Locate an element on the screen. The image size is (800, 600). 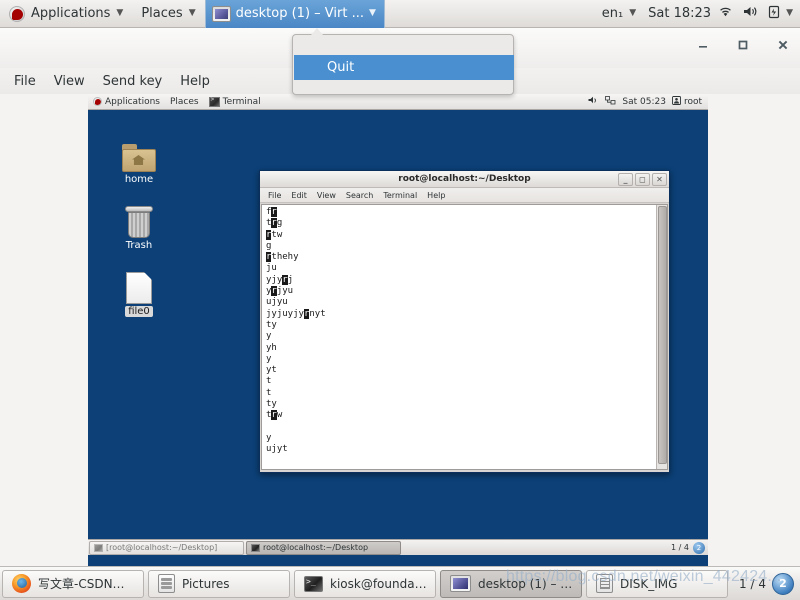
guest-applications-menu: Applications is located at coordinates (126, 102).